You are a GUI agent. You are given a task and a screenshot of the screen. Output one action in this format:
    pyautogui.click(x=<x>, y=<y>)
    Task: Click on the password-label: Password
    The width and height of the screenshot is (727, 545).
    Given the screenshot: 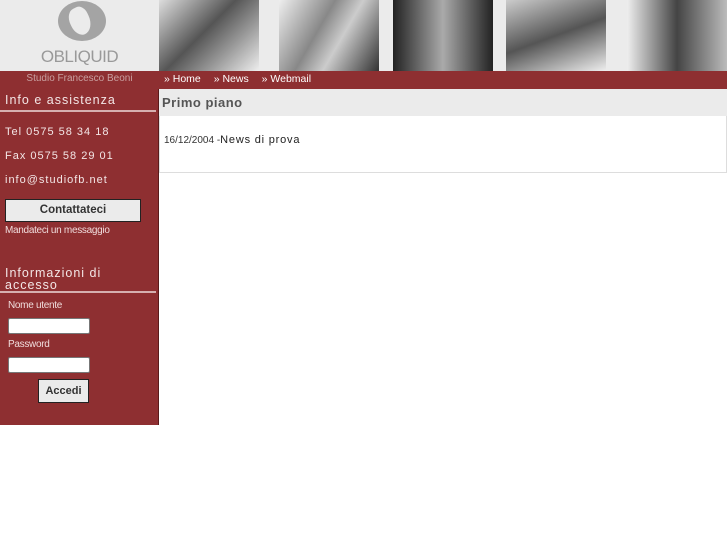 What is the action you would take?
    pyautogui.click(x=29, y=344)
    